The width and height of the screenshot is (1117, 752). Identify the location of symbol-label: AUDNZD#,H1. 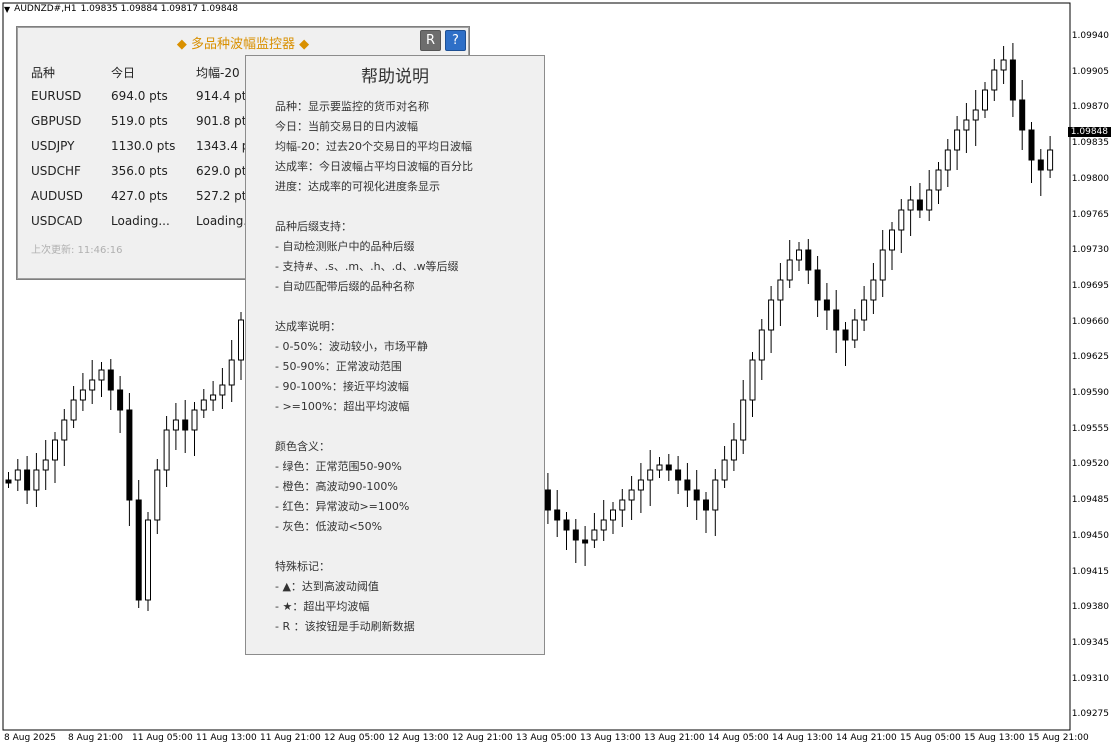
(45, 9).